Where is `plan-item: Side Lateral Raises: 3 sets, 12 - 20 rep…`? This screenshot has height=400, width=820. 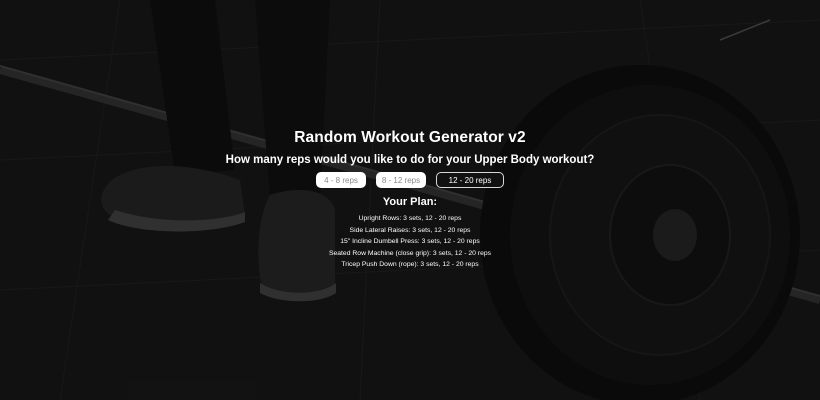
plan-item: Side Lateral Raises: 3 sets, 12 - 20 rep… is located at coordinates (410, 230).